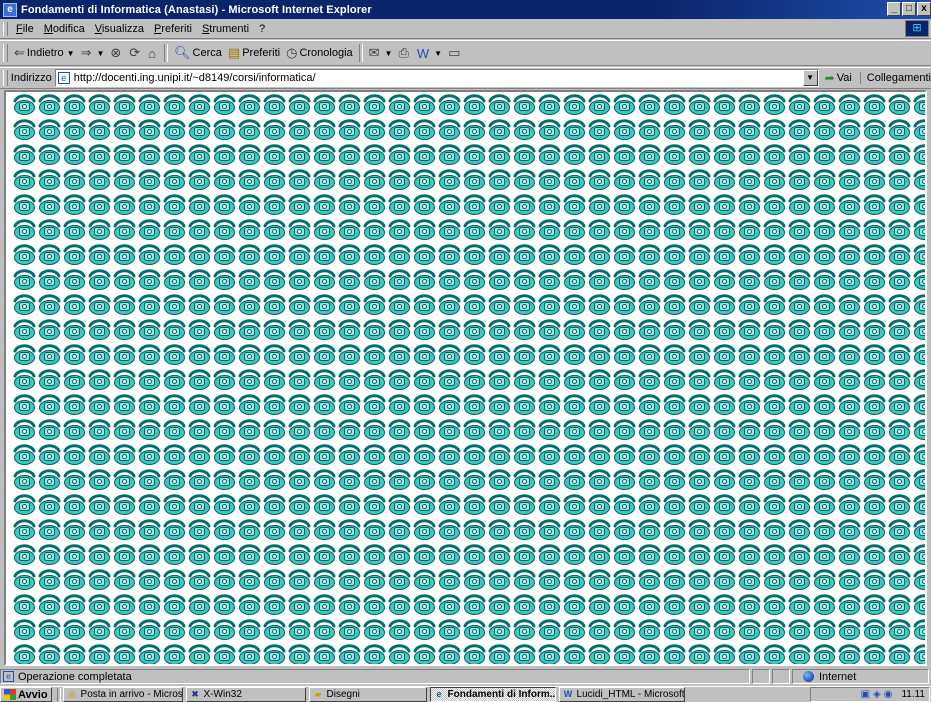  Describe the element at coordinates (10, 694) in the screenshot. I see `windows-flag-icon` at that location.